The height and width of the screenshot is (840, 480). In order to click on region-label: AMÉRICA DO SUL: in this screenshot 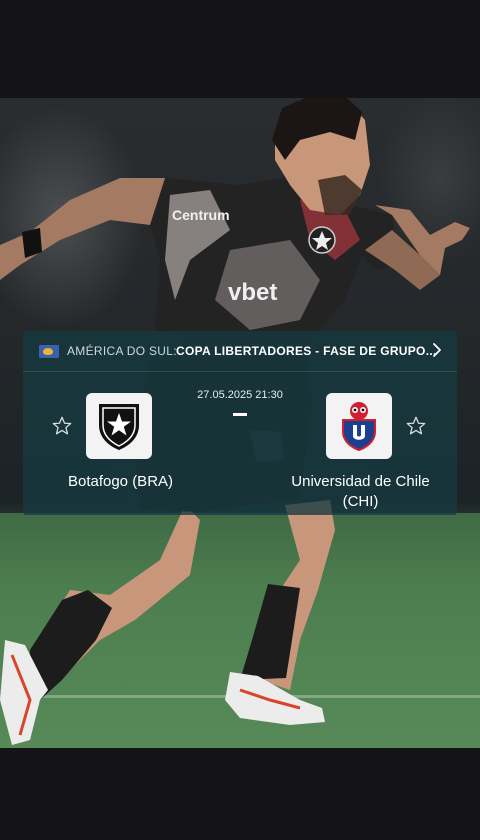, I will do `click(122, 351)`.